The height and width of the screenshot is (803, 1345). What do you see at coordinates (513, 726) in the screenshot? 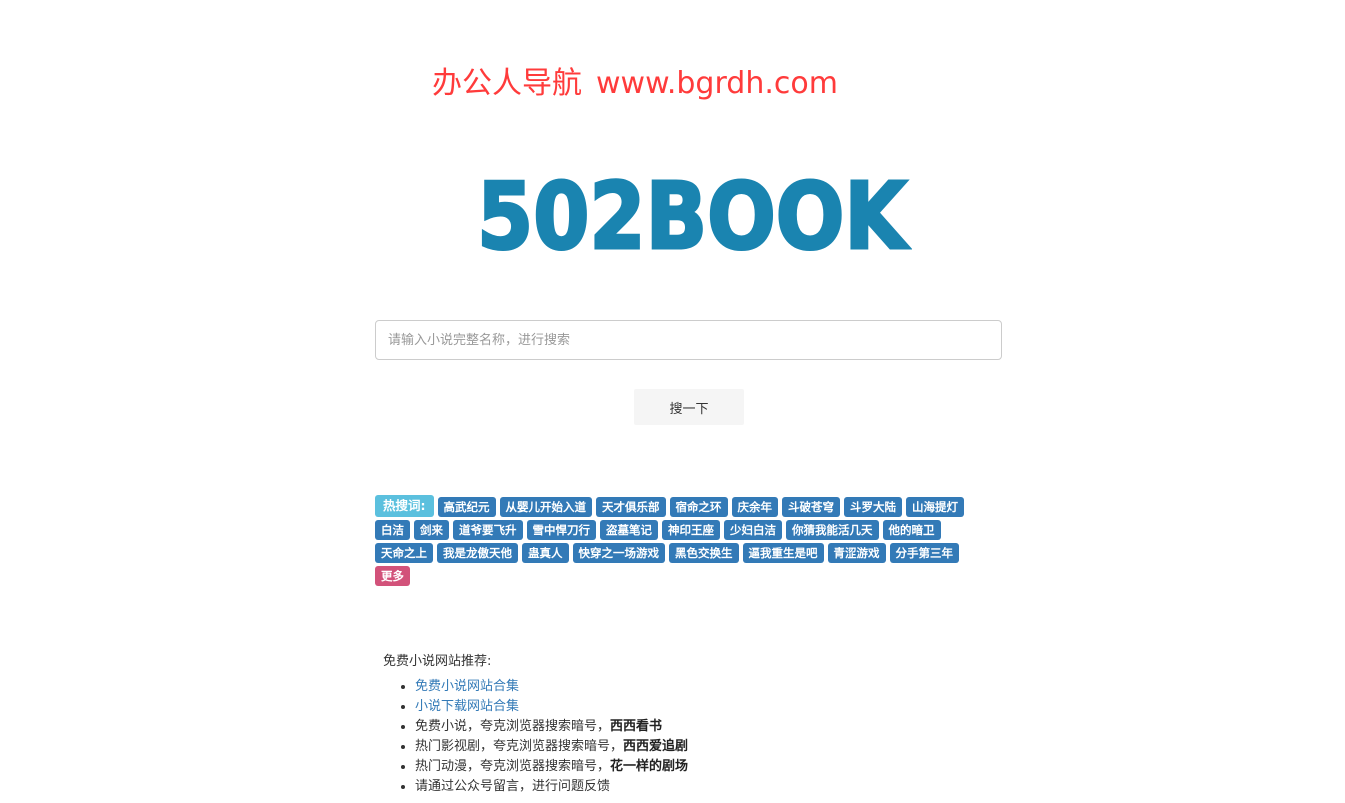
I see `recommend-text: 免费小说，夸克浏览器搜索暗号，` at bounding box center [513, 726].